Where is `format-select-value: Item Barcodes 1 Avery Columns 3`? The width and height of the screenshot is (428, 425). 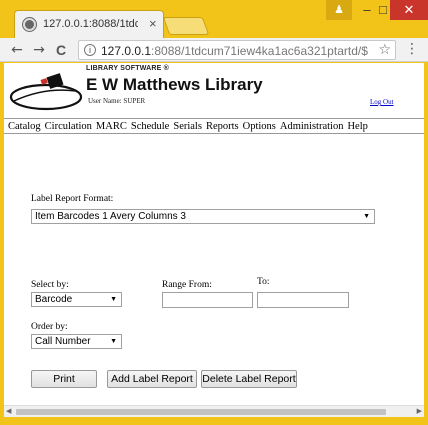
format-select-value: Item Barcodes 1 Avery Columns 3 is located at coordinates (110, 216).